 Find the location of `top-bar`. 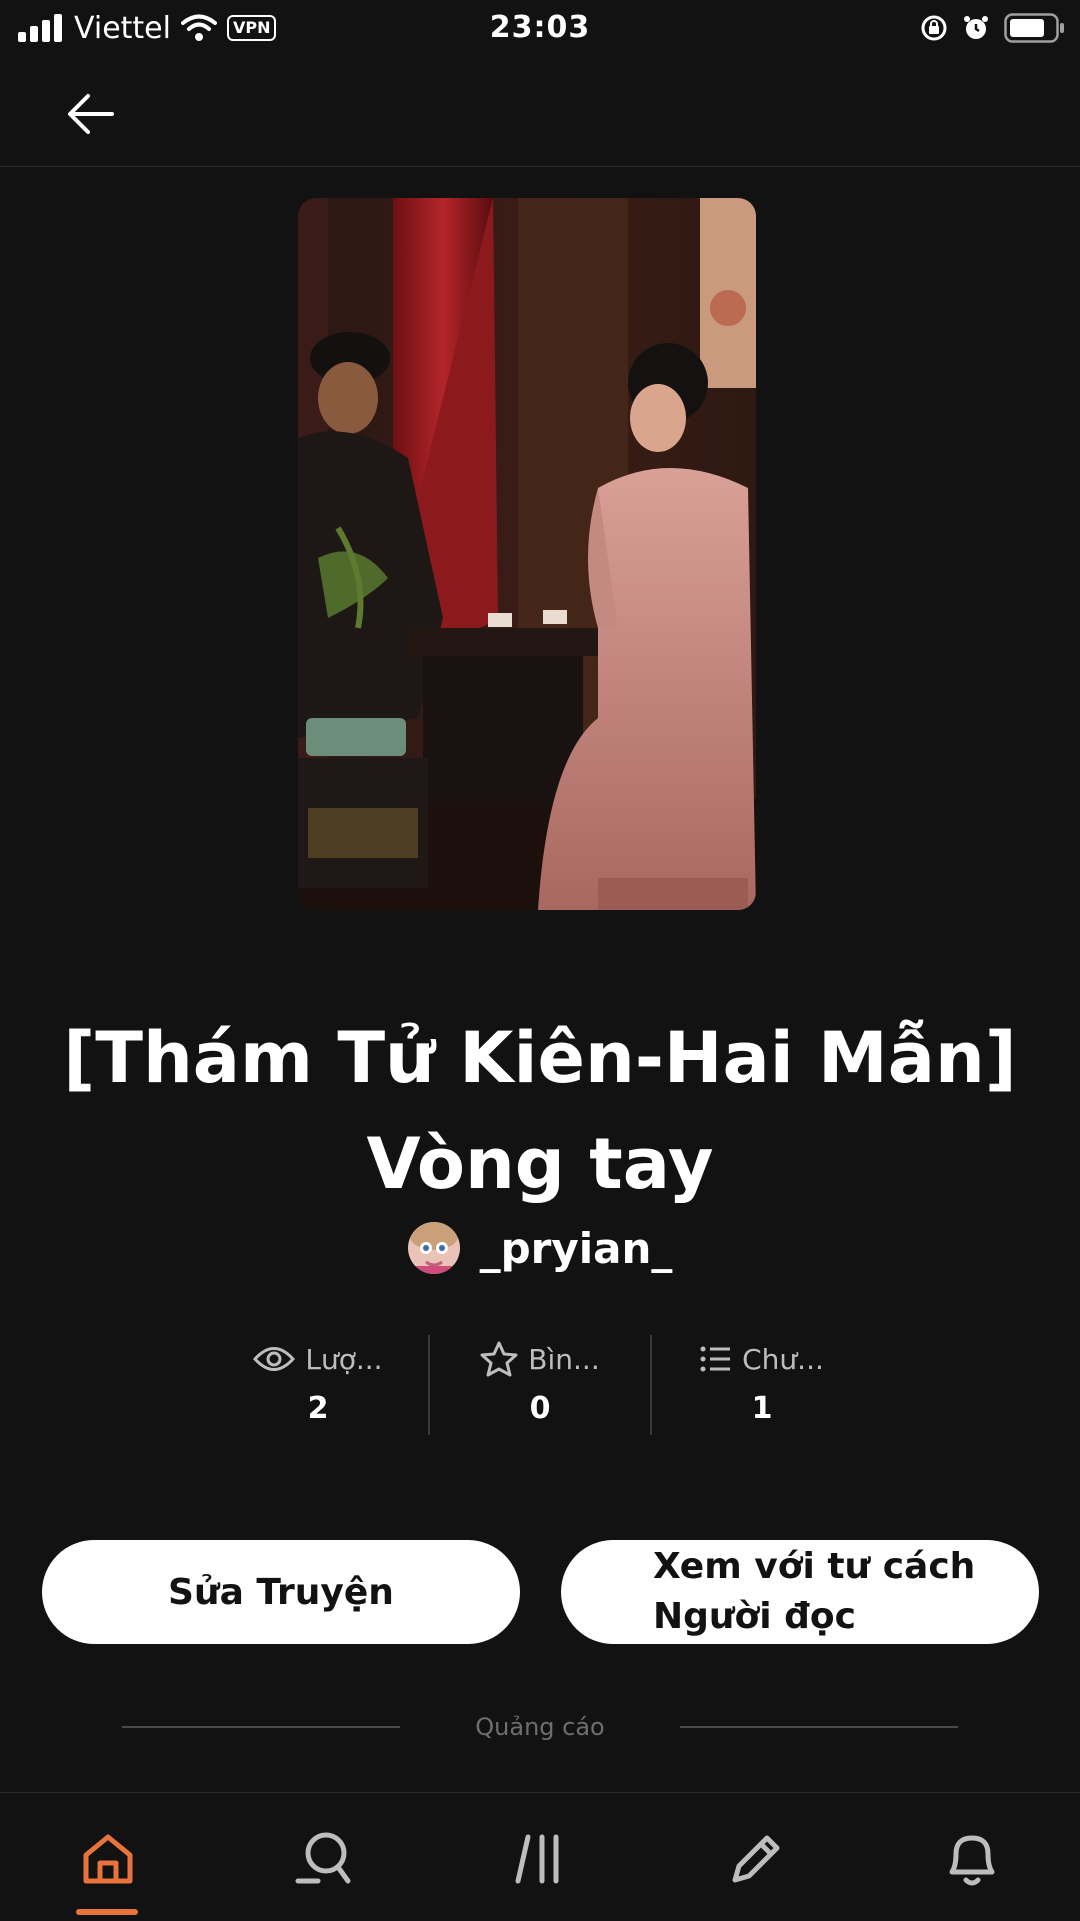

top-bar is located at coordinates (540, 112).